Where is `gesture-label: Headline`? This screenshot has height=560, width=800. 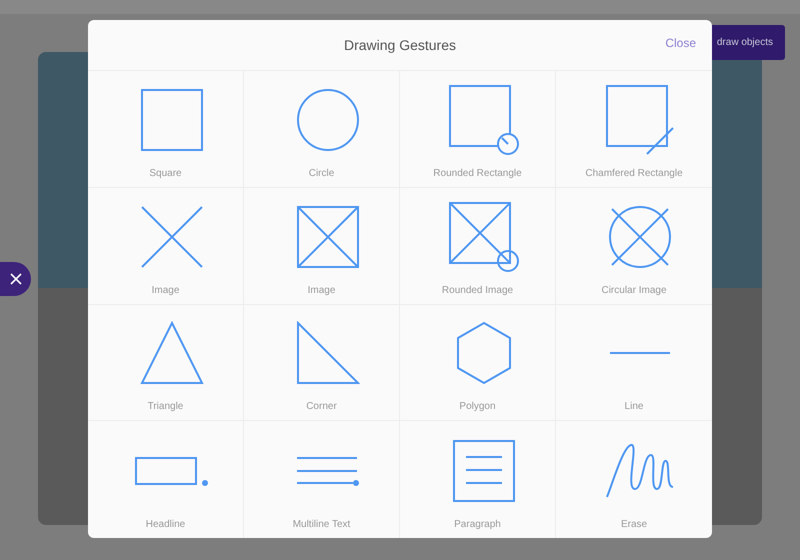 gesture-label: Headline is located at coordinates (166, 524).